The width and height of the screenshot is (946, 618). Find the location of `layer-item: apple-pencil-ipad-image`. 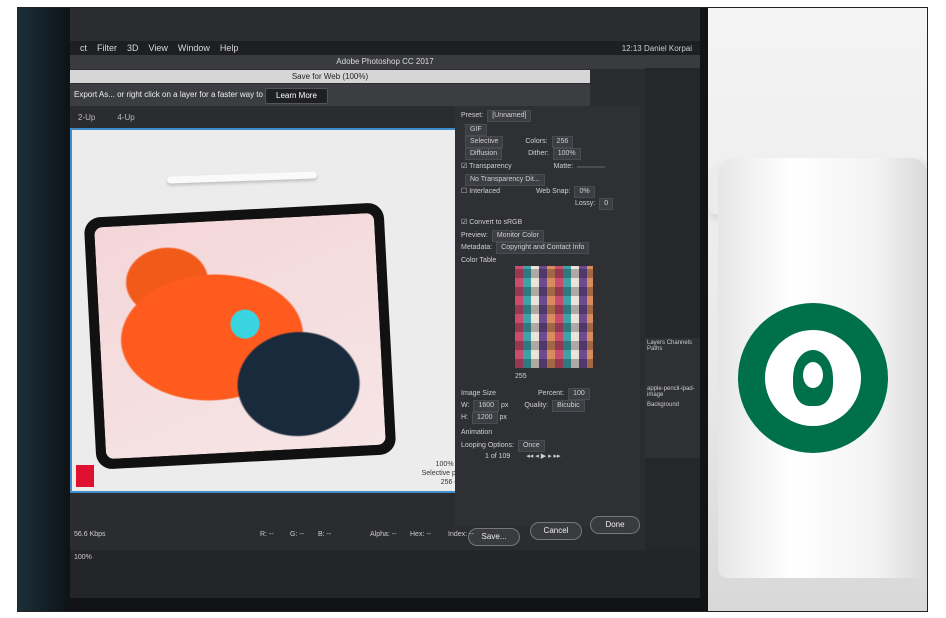

layer-item: apple-pencil-ipad-image is located at coordinates (672, 392).